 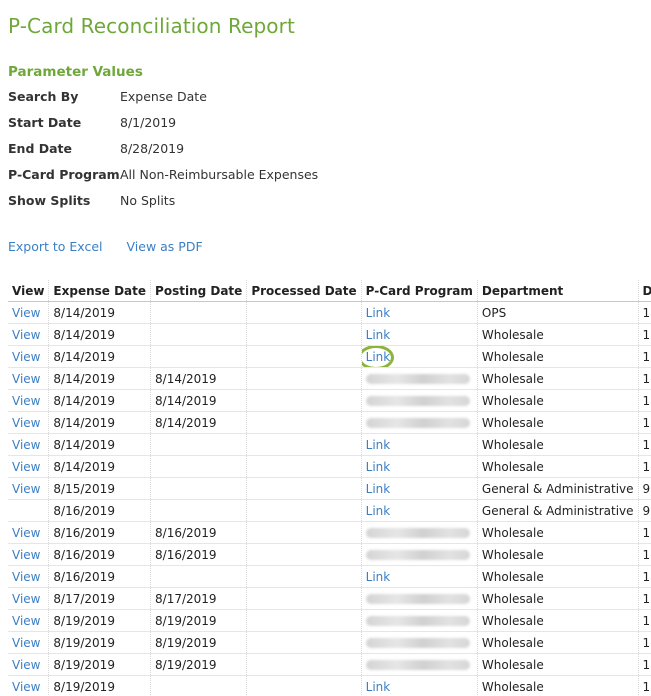 I want to click on column-header-pcard-program: P-Card Program, so click(x=419, y=291).